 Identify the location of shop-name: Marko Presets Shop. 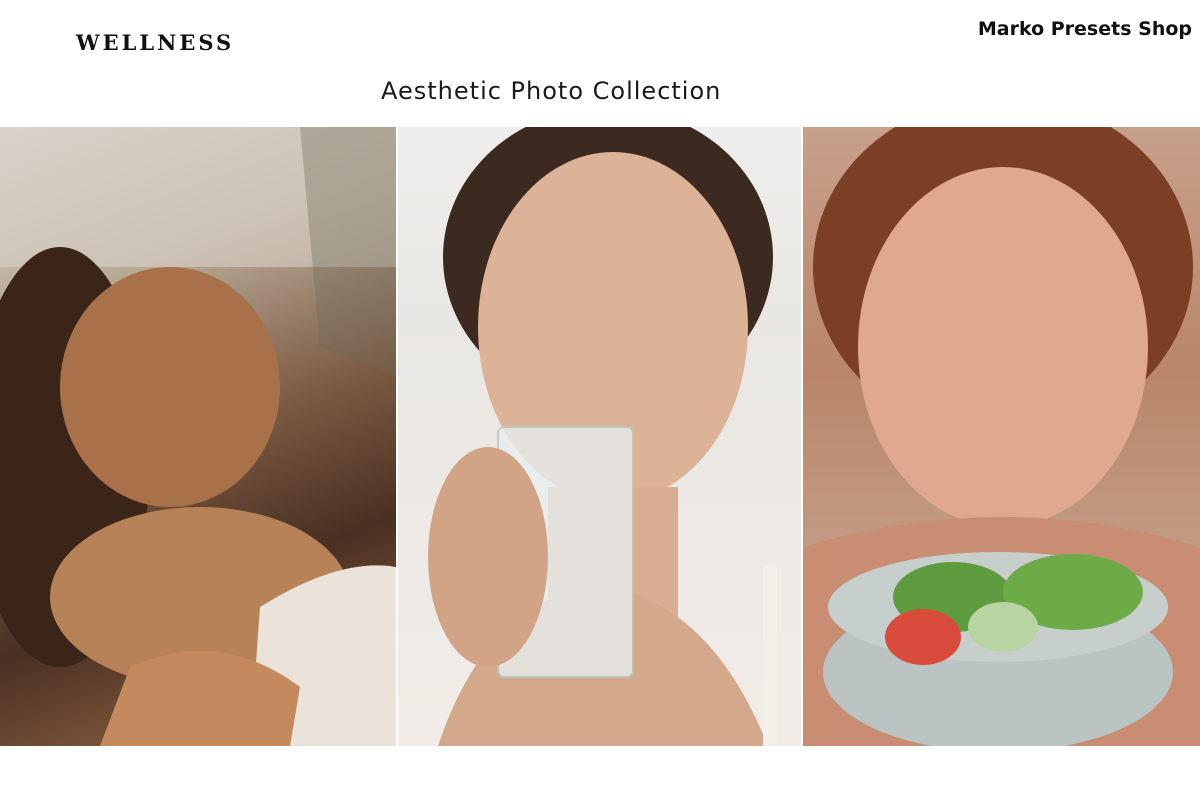
(1084, 29).